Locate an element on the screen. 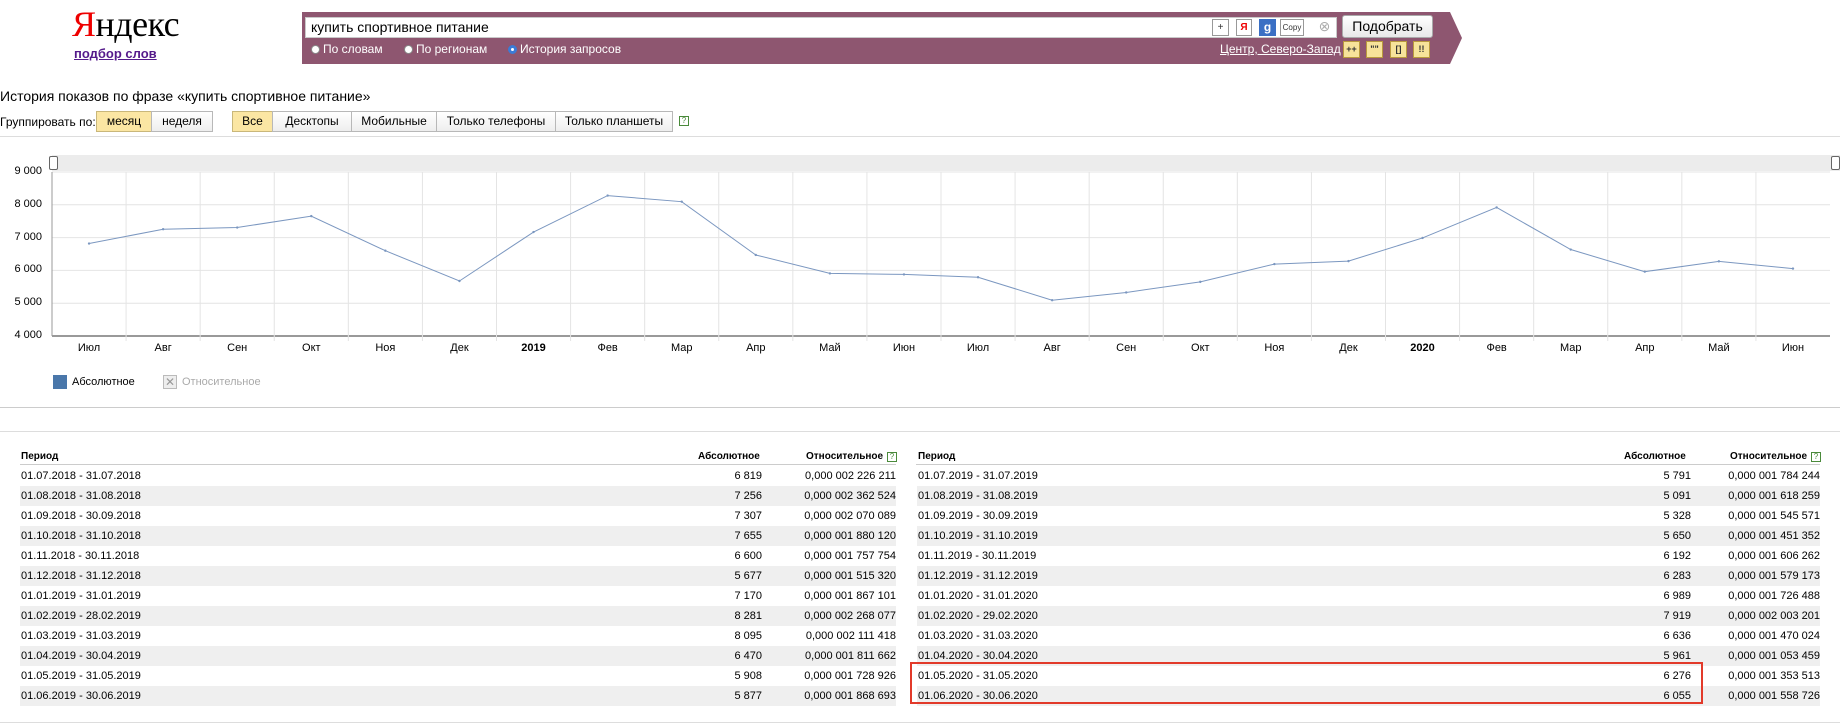 The height and width of the screenshot is (724, 1840). x-tick-label: Ноя is located at coordinates (1274, 348).